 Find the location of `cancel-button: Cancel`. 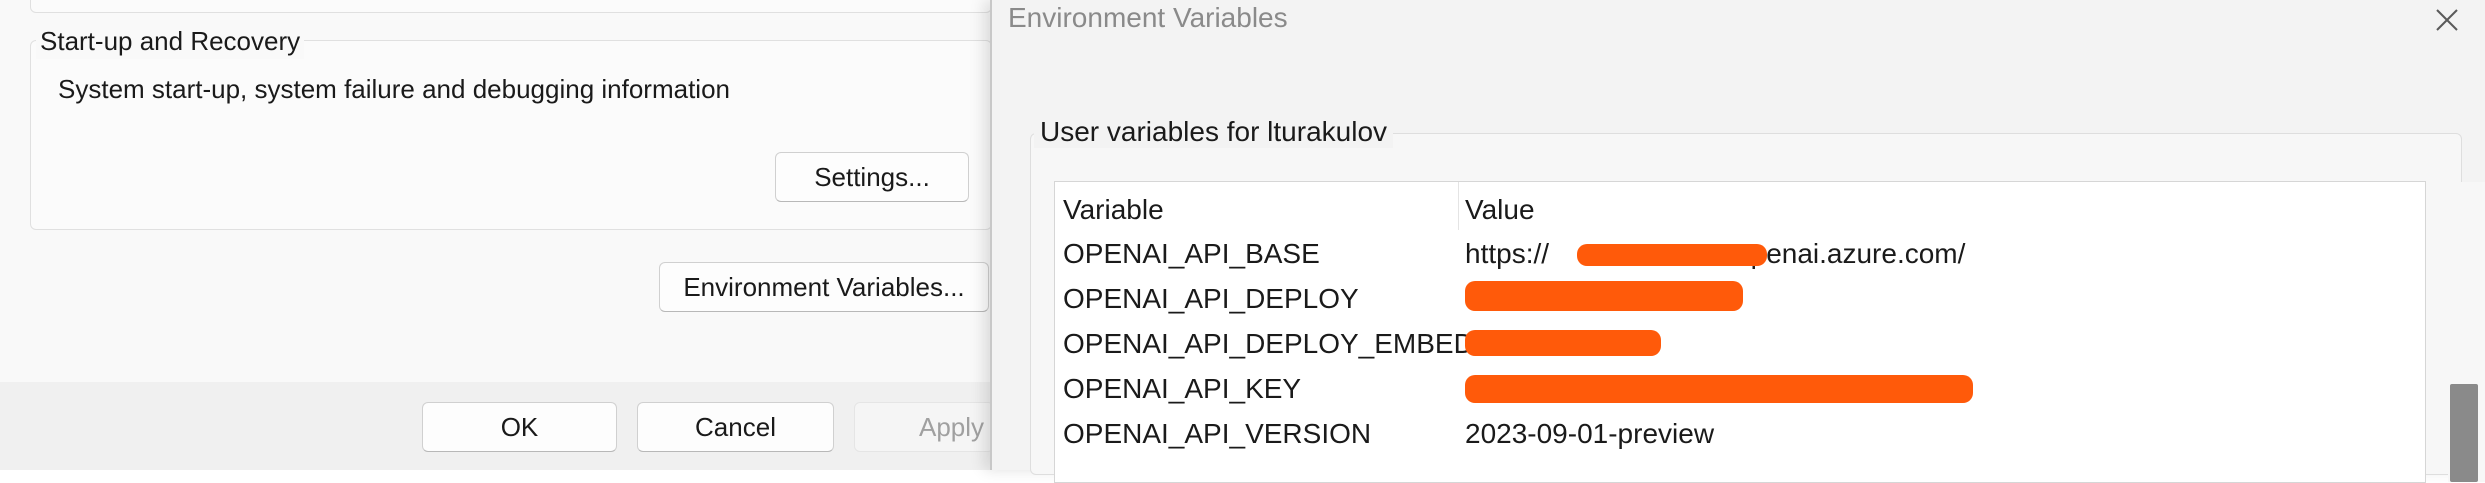

cancel-button: Cancel is located at coordinates (735, 427).